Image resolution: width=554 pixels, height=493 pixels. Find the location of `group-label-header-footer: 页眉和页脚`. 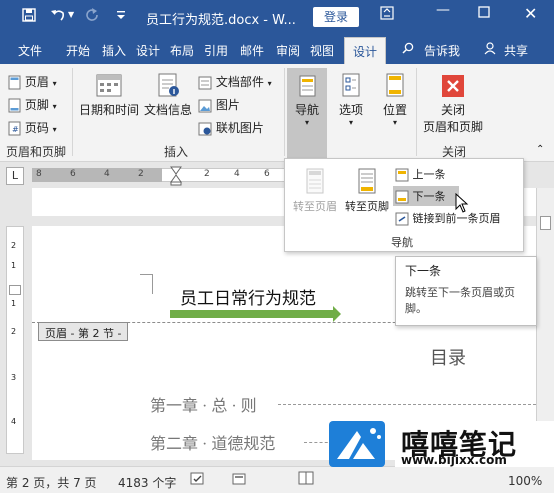

group-label-header-footer: 页眉和页脚 is located at coordinates (36, 152).